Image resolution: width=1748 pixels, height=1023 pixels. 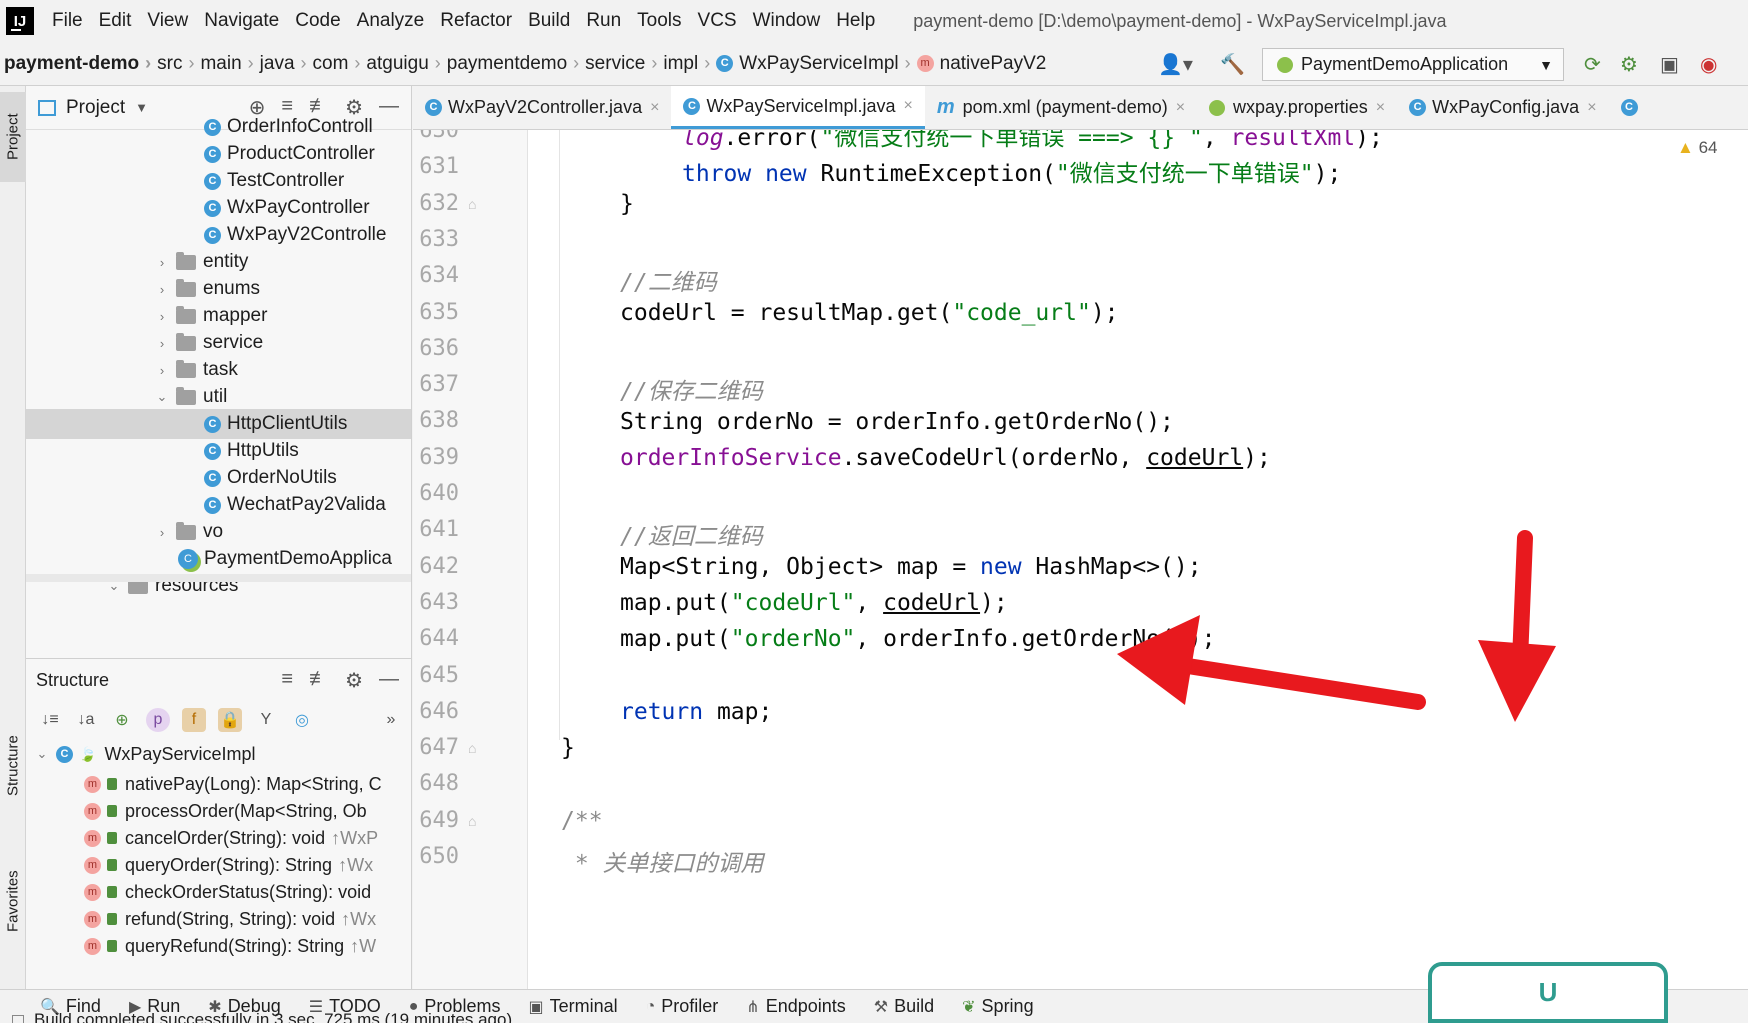 I want to click on menu-vcs: VCS, so click(x=717, y=21).